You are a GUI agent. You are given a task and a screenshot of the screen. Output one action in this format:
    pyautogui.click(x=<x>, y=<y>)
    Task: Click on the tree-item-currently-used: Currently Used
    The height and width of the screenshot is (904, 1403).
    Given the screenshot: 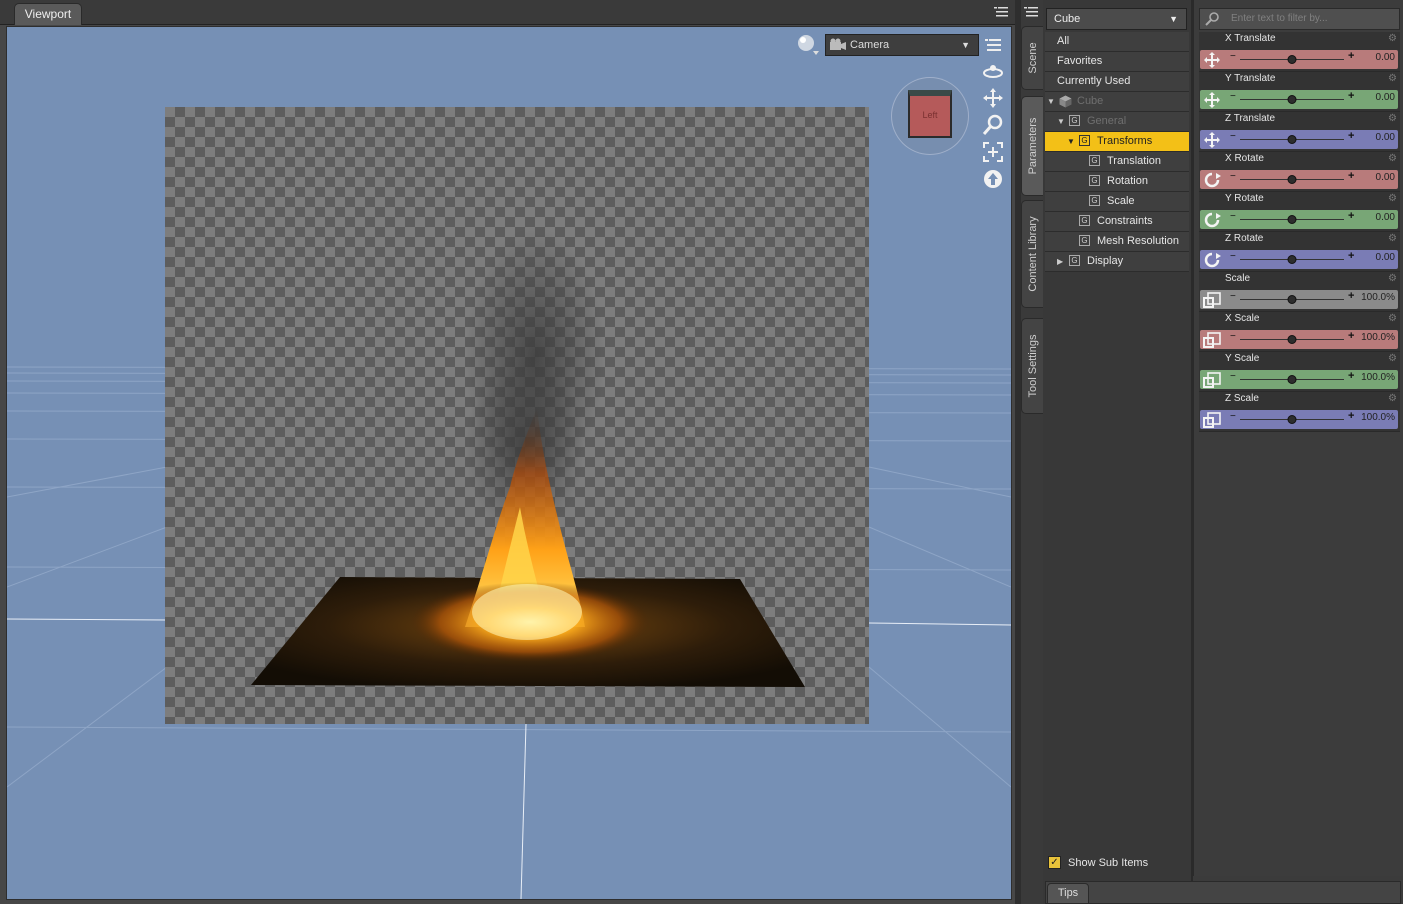 What is the action you would take?
    pyautogui.click(x=1117, y=82)
    